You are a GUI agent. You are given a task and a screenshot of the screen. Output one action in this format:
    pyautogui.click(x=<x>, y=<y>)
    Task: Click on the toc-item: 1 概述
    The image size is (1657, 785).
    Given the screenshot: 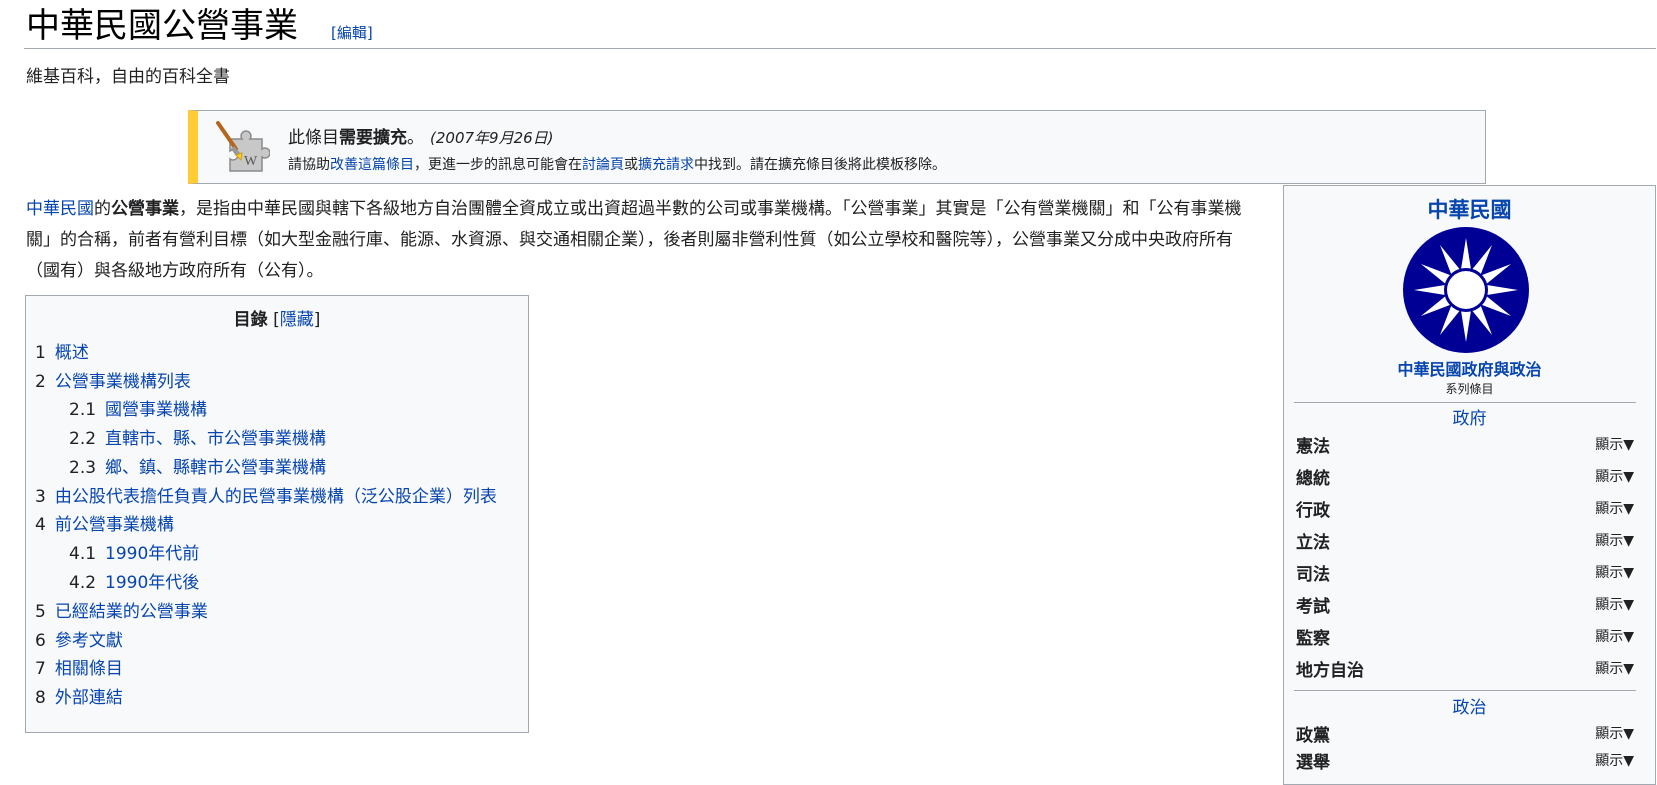 What is the action you would take?
    pyautogui.click(x=62, y=350)
    